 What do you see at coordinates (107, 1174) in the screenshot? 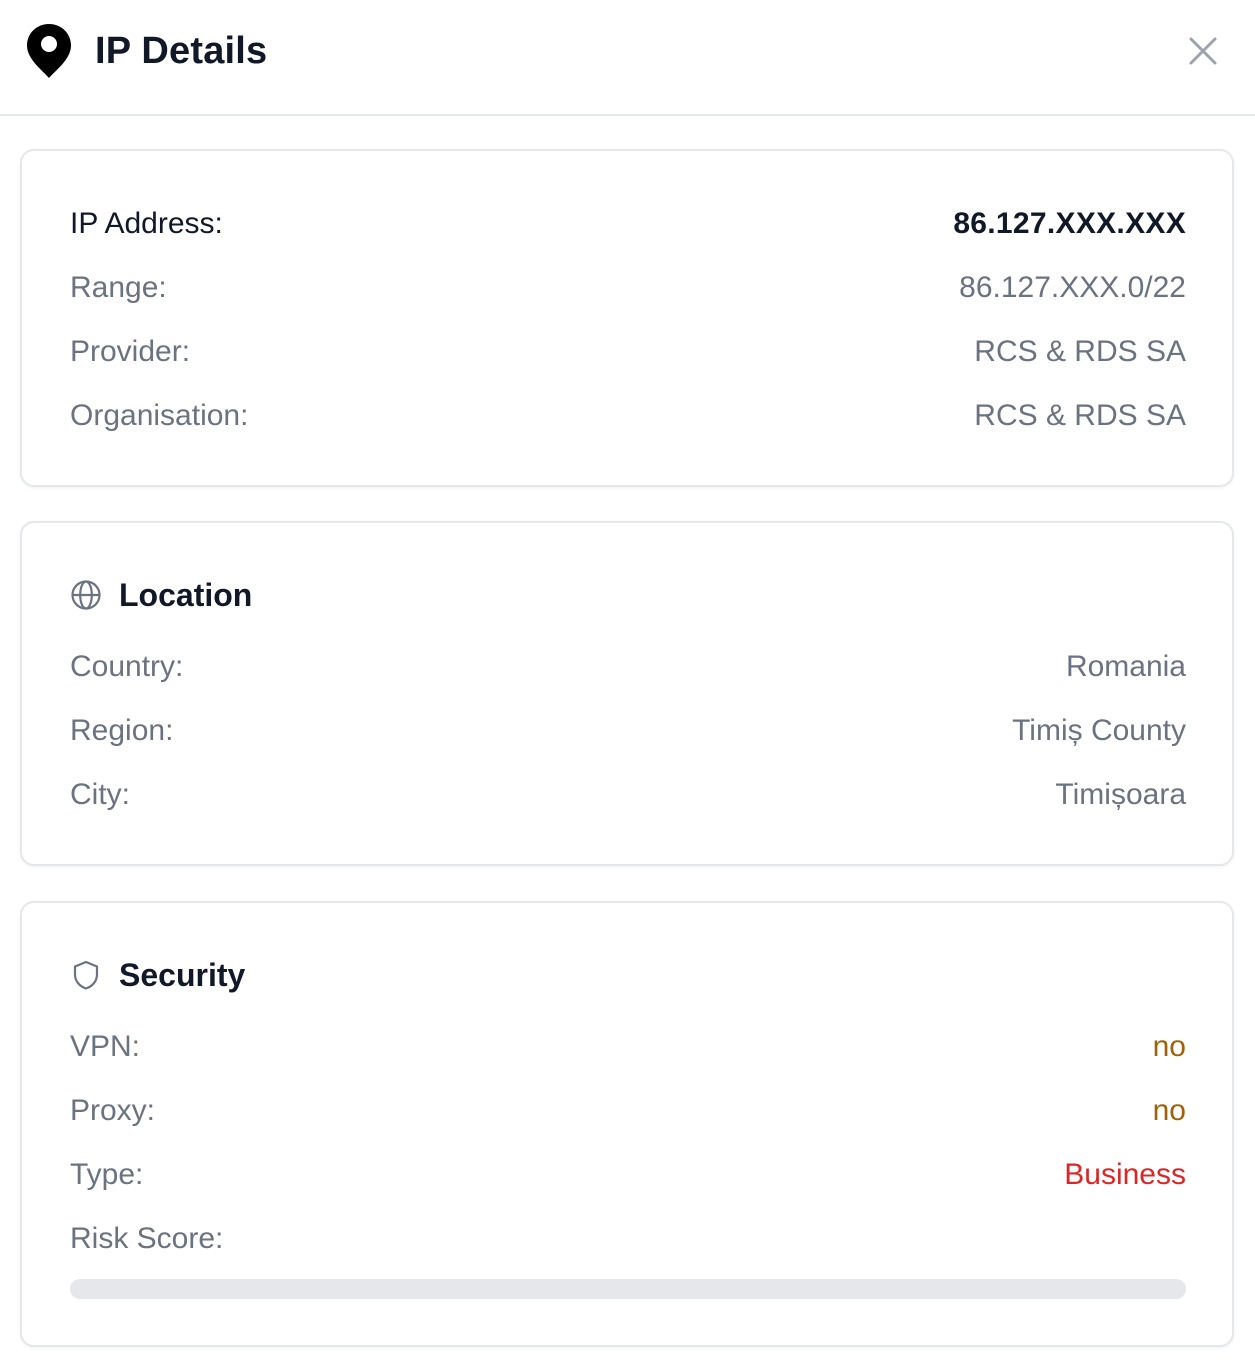
I see `type-label: Type:` at bounding box center [107, 1174].